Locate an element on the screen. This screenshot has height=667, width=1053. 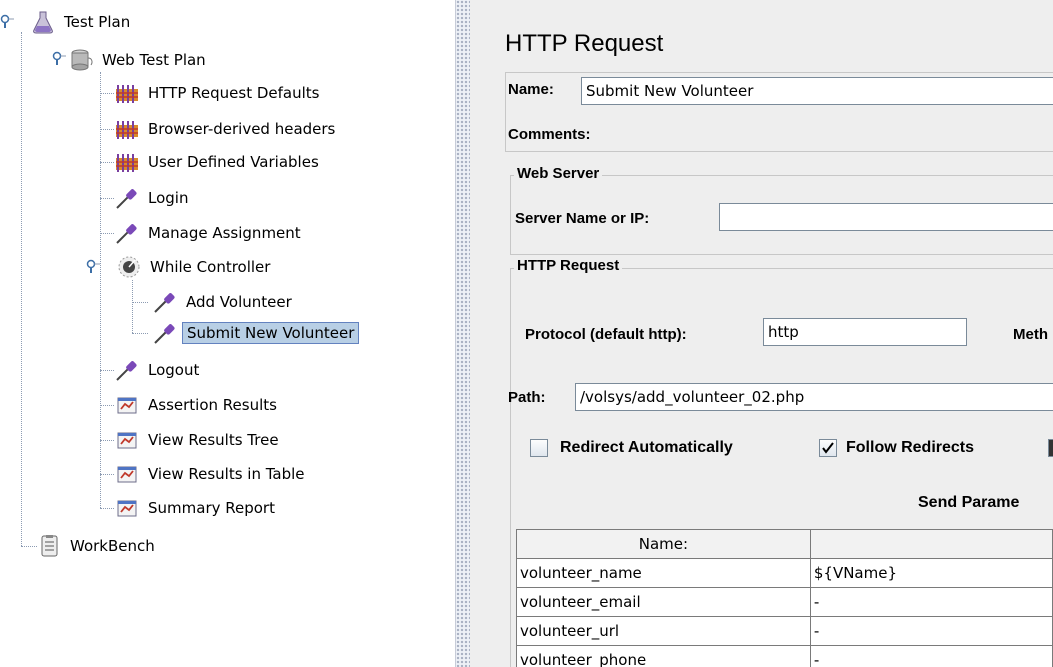
split-pane-divider is located at coordinates (463, 333).